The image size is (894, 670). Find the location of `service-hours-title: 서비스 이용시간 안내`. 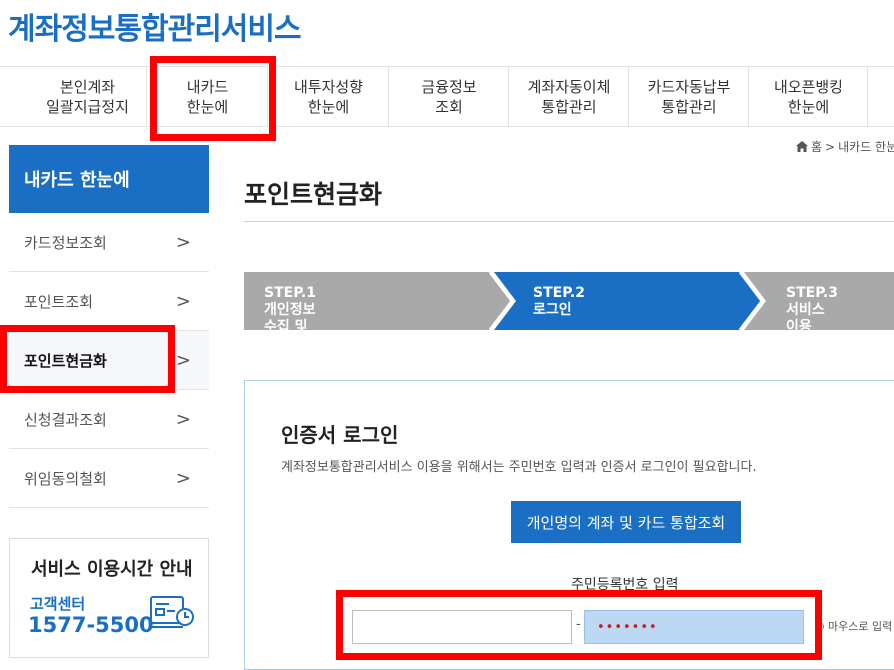

service-hours-title: 서비스 이용시간 안내 is located at coordinates (112, 569).